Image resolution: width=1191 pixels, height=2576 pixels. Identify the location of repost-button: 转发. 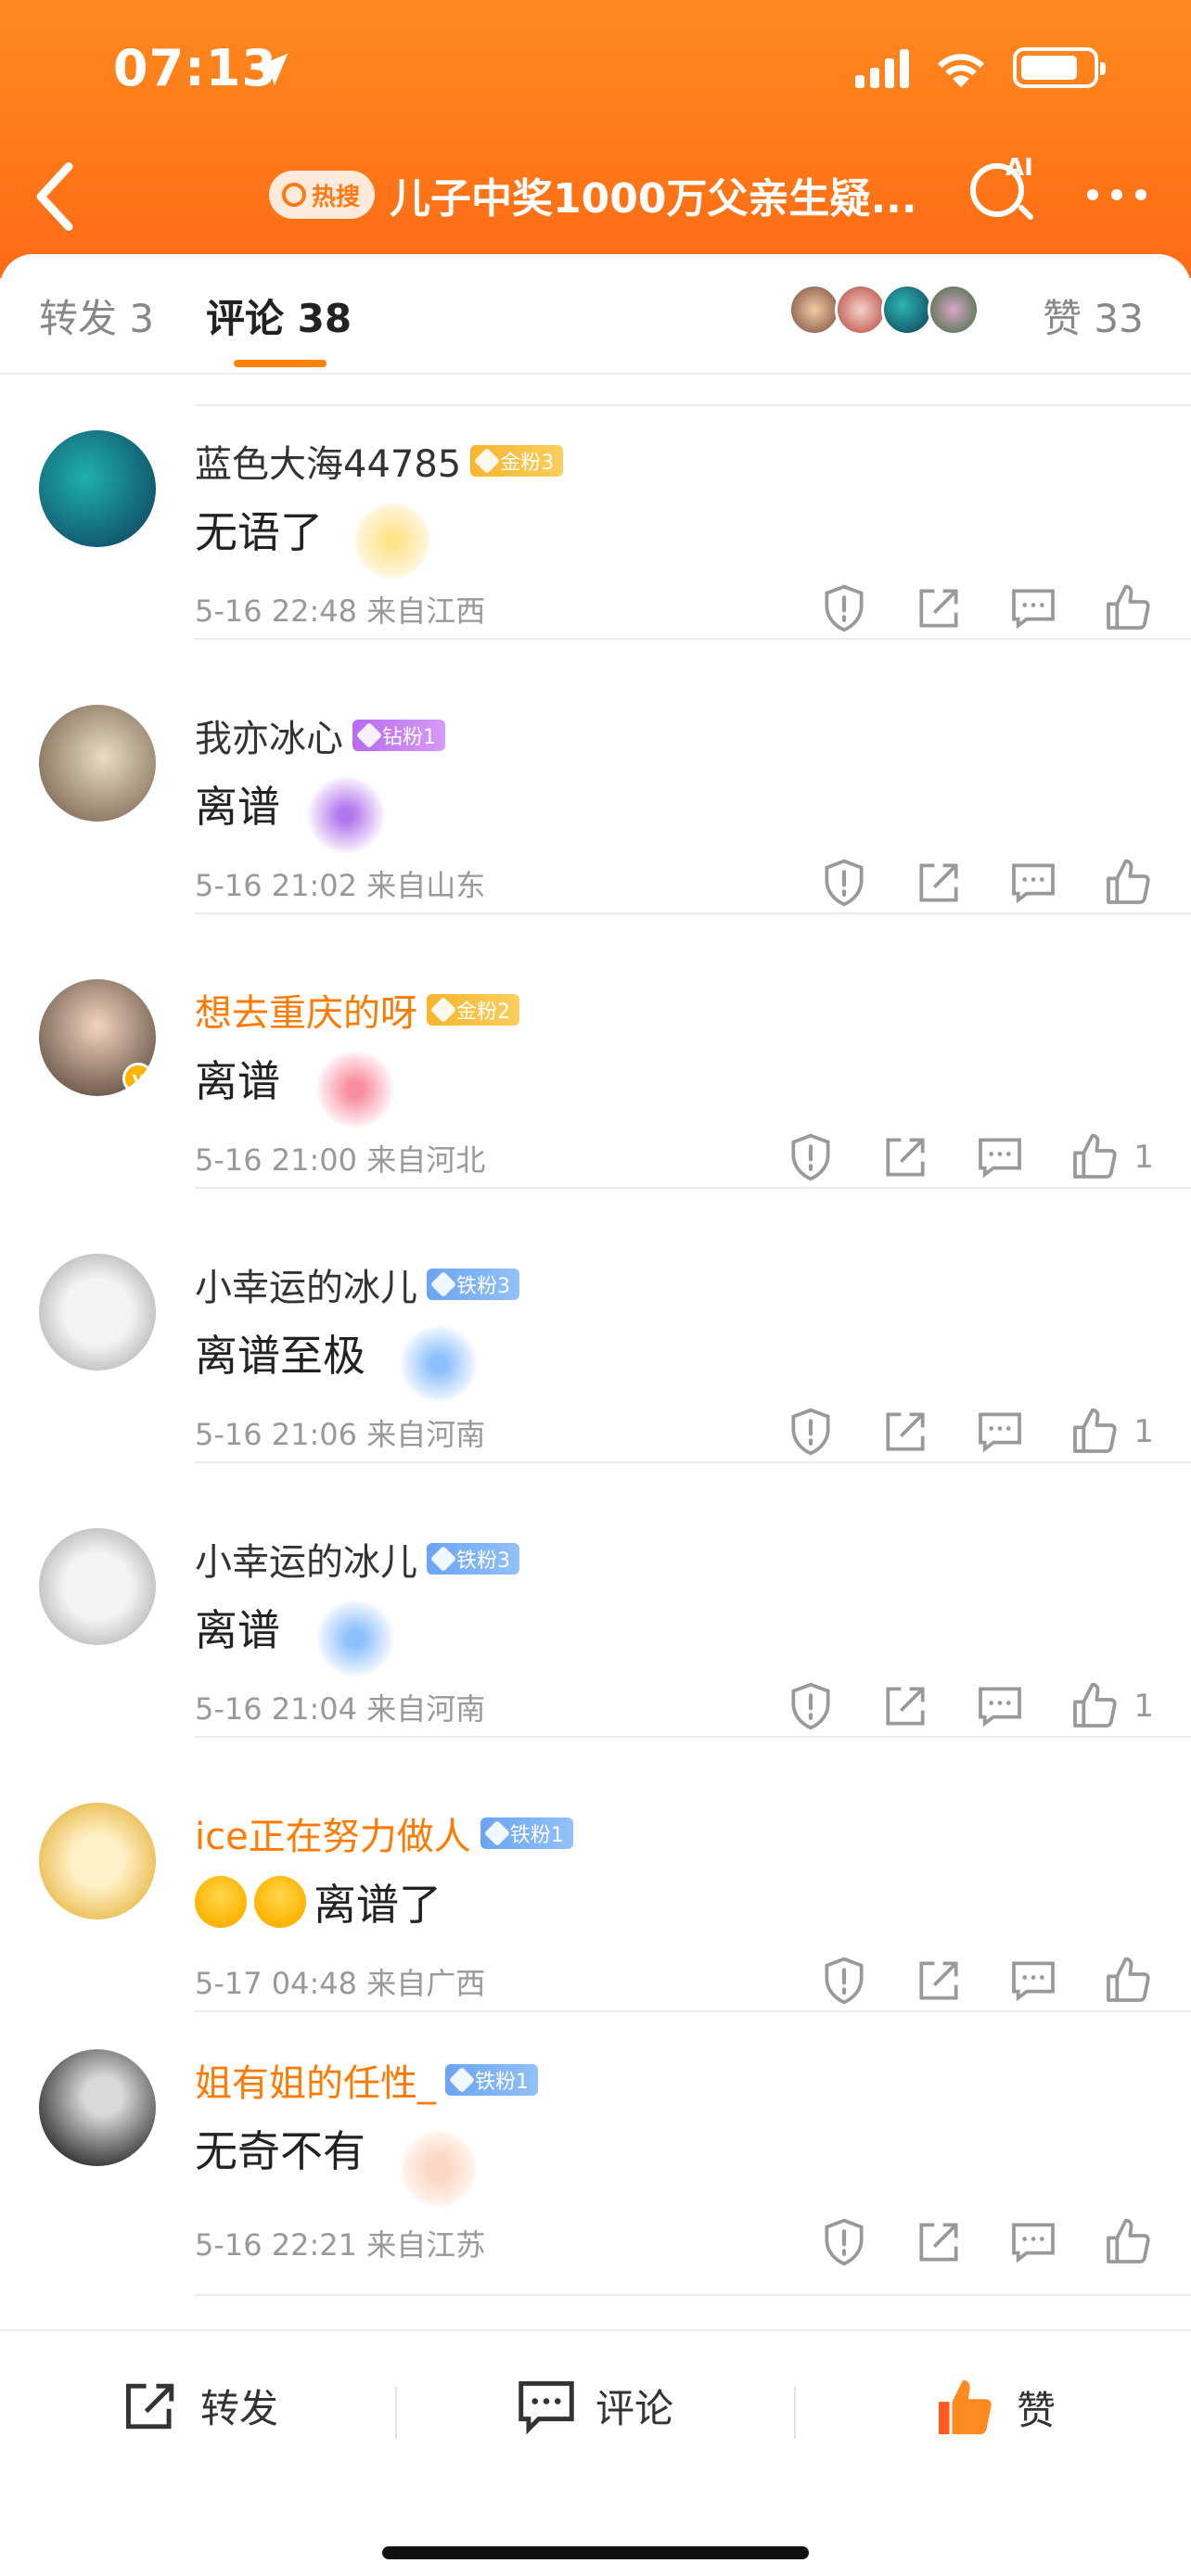
(199, 2406).